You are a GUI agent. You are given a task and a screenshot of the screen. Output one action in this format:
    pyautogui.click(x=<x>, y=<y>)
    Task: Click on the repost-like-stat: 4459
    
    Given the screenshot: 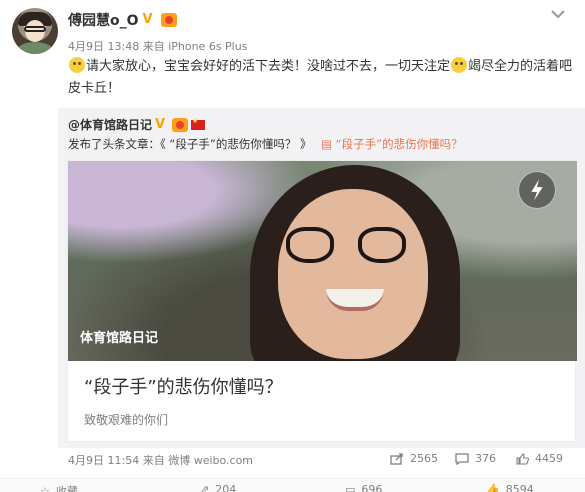 What is the action you would take?
    pyautogui.click(x=539, y=458)
    